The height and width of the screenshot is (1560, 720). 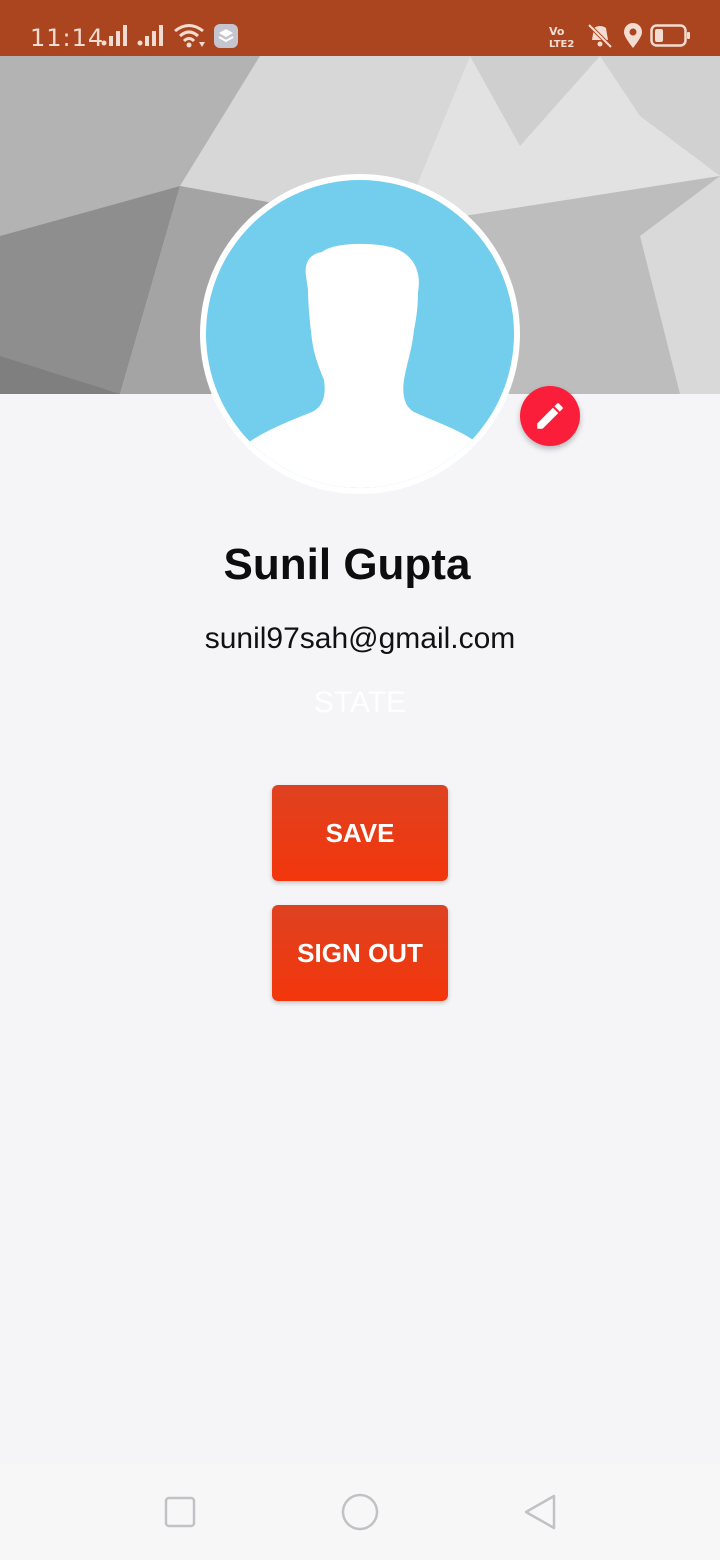 What do you see at coordinates (600, 36) in the screenshot?
I see `vibrate-icon` at bounding box center [600, 36].